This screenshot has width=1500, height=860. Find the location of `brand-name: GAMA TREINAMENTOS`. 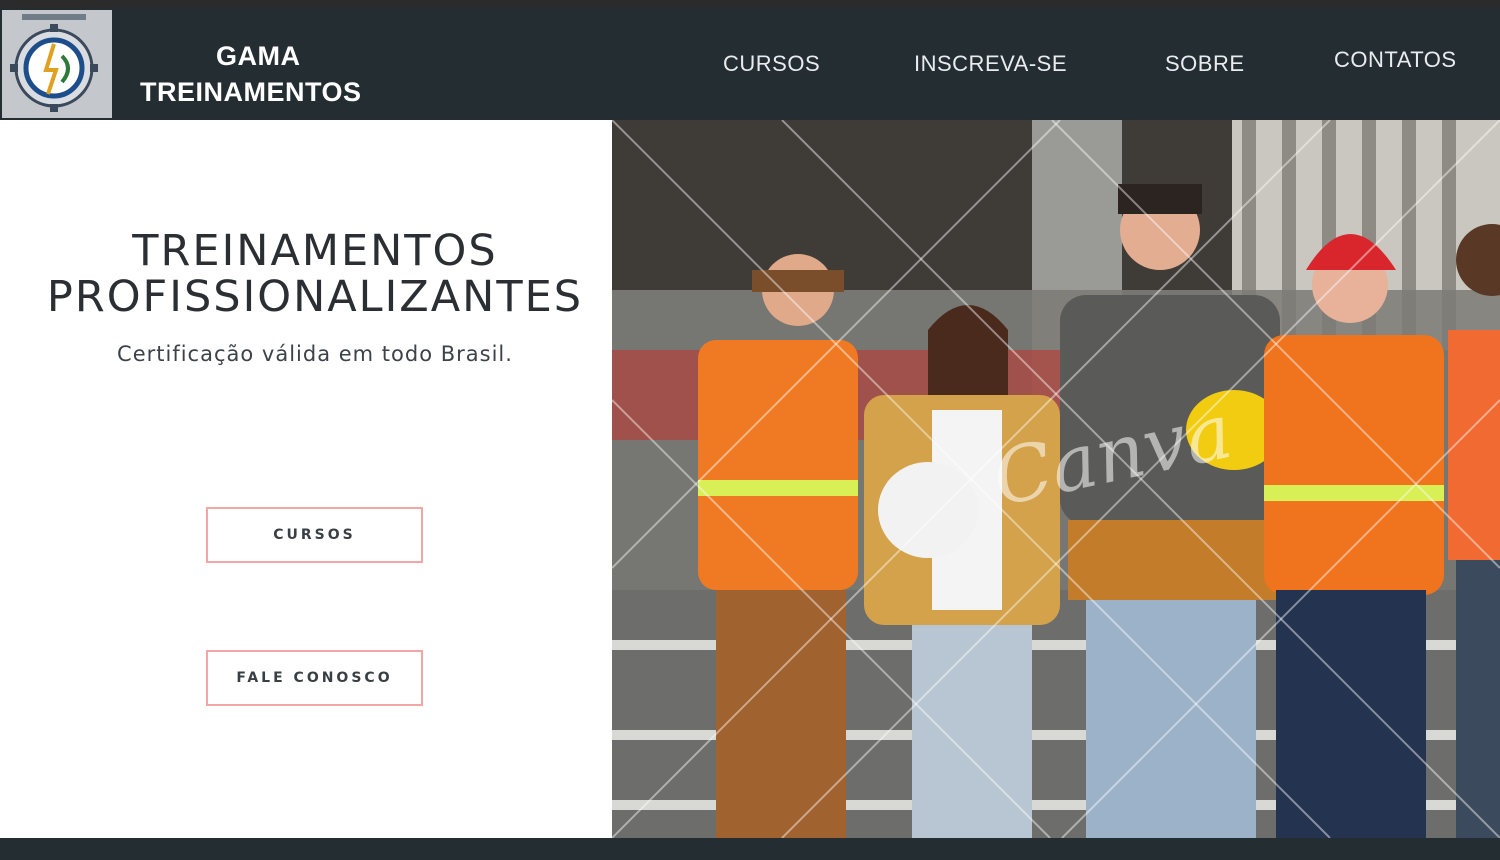

brand-name: GAMA TREINAMENTOS is located at coordinates (270, 74).